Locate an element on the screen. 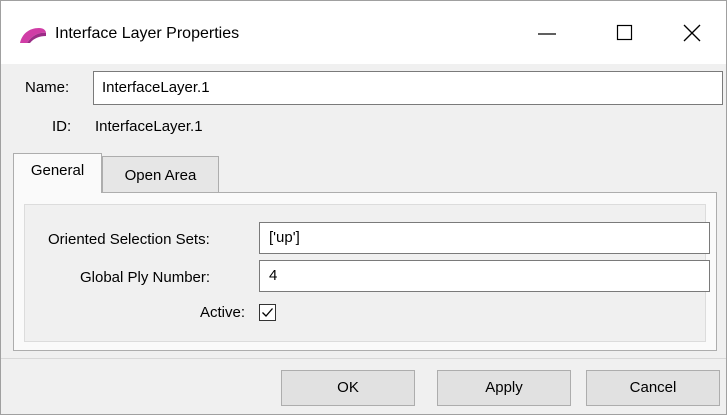 This screenshot has width=727, height=415. global-ply-number-input: 4 is located at coordinates (484, 276).